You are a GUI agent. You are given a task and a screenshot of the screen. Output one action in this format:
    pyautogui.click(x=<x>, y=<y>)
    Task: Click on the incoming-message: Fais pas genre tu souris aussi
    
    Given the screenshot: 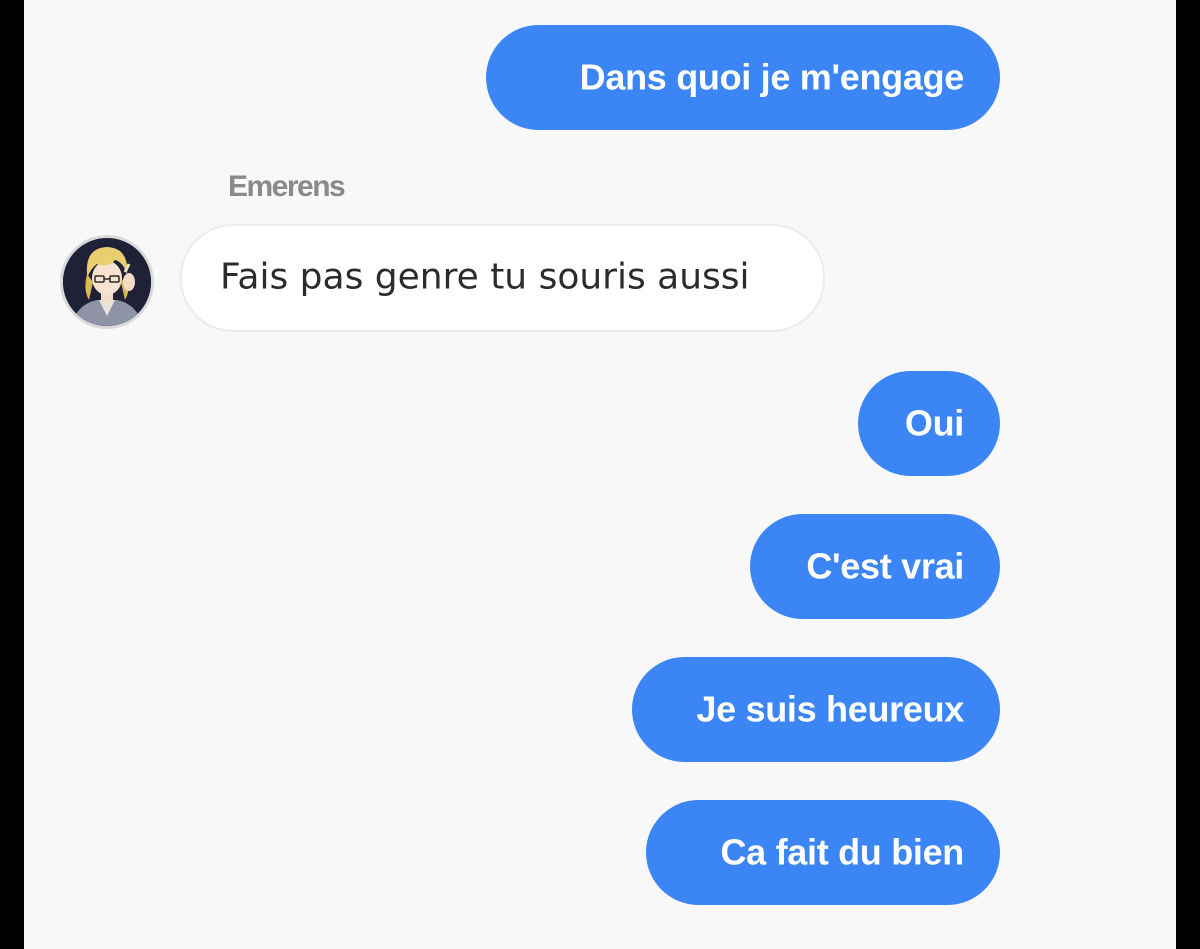 What is the action you would take?
    pyautogui.click(x=502, y=278)
    